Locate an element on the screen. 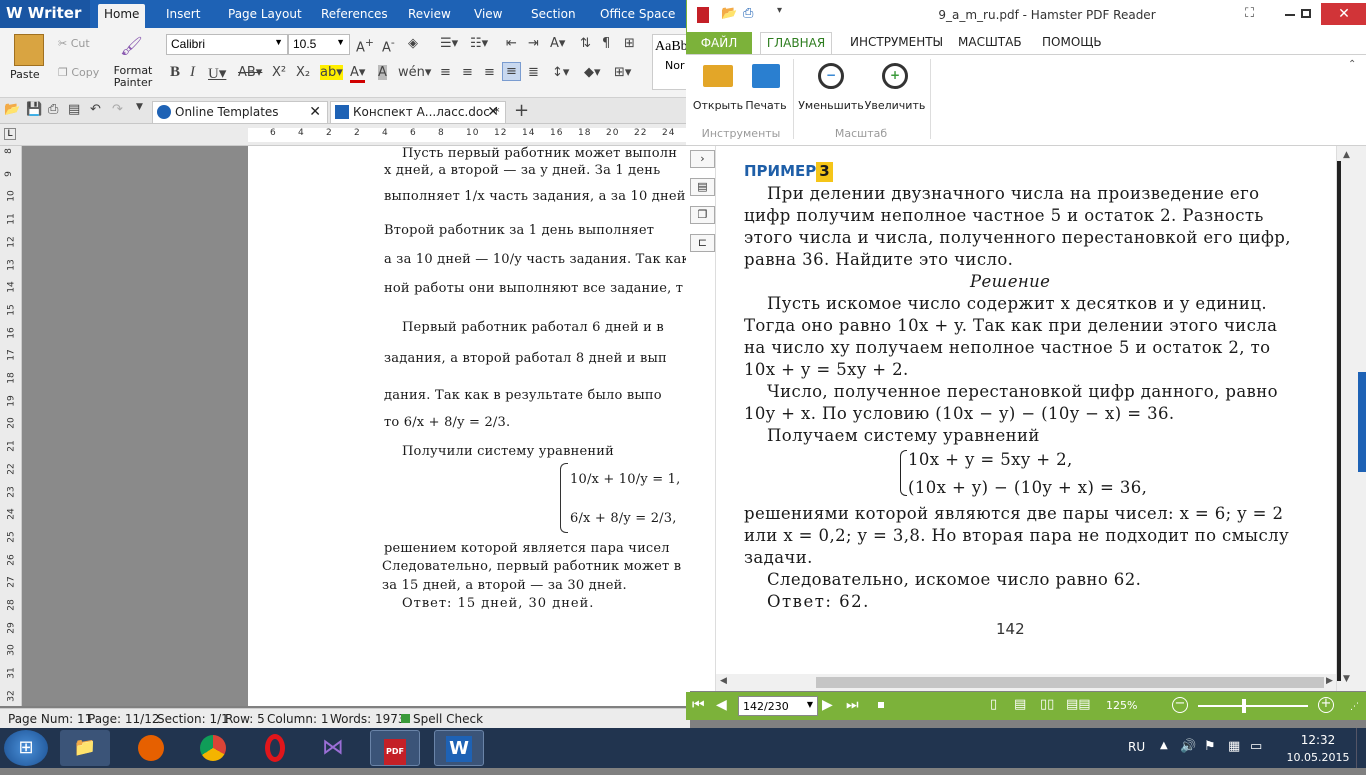 The width and height of the screenshot is (1366, 775). bullets-icon: ☰▾ is located at coordinates (449, 43).